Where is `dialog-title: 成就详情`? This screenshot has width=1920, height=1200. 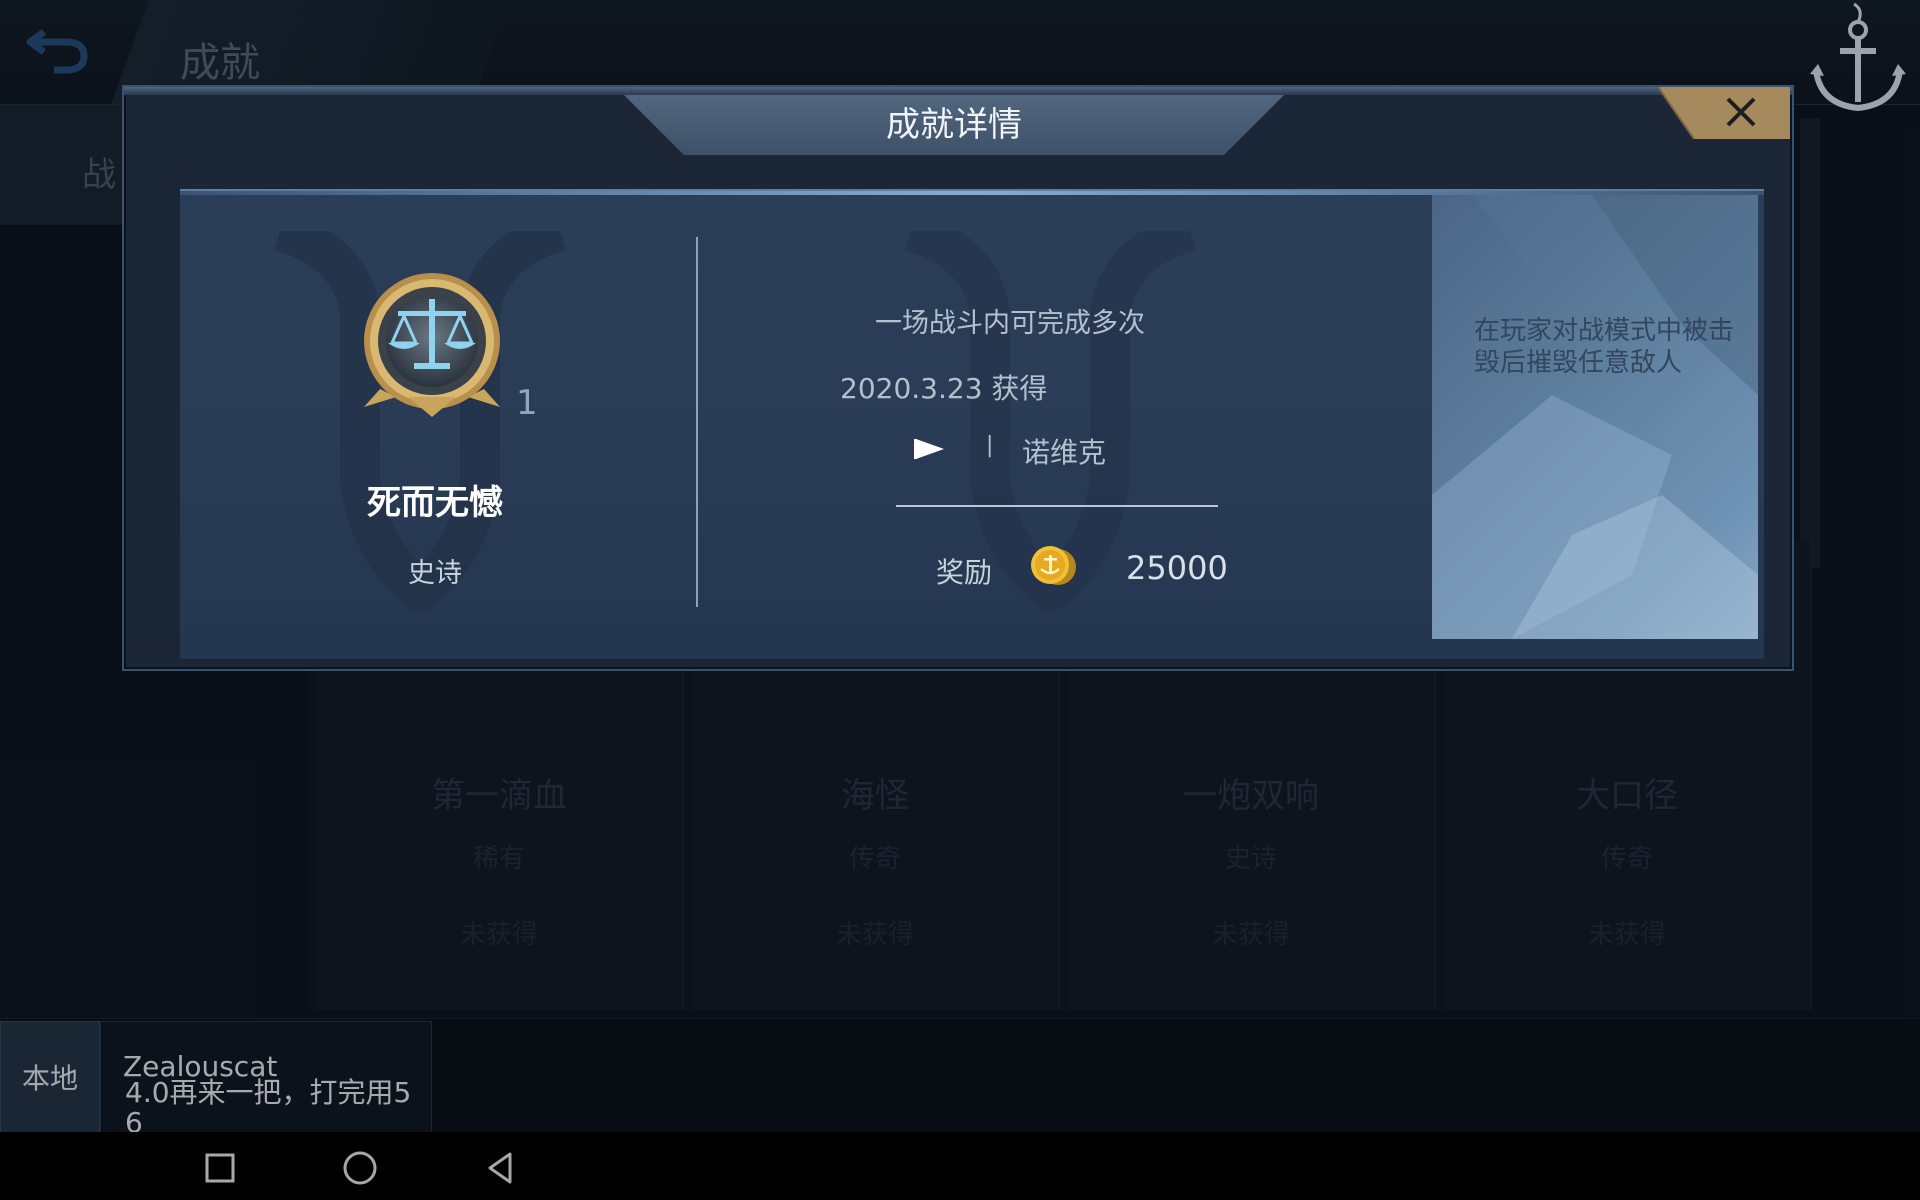
dialog-title: 成就详情 is located at coordinates (954, 125).